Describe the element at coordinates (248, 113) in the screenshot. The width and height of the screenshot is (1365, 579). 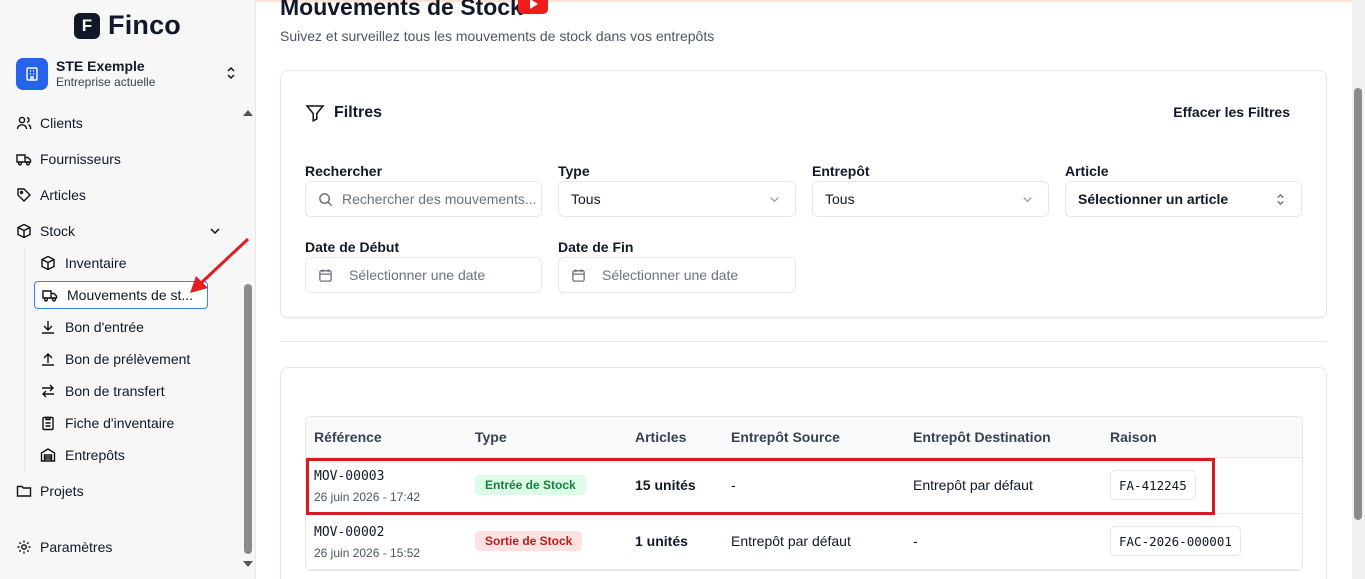
I see `sidebar-scroll-up-arrow` at that location.